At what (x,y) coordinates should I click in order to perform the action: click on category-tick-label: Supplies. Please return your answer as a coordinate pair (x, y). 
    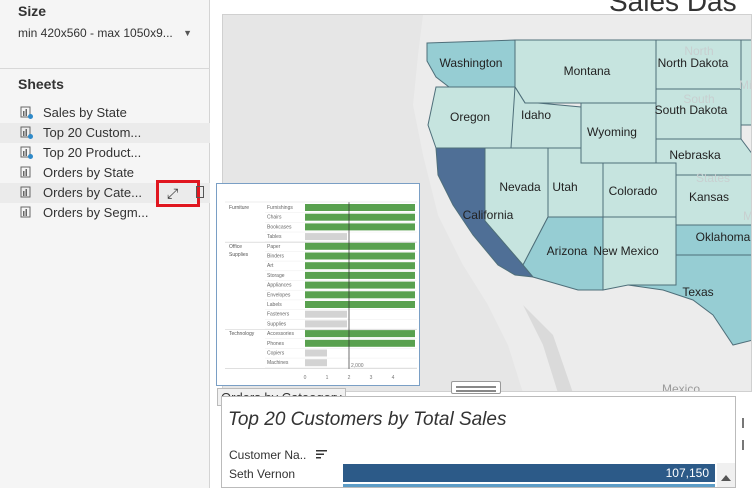
    Looking at the image, I should click on (277, 324).